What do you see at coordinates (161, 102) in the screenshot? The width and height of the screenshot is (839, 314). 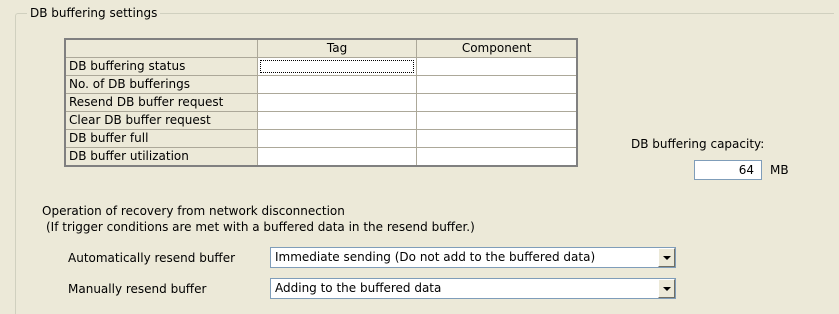 I see `row-label-resend-db-buffer-request: Resend DB buffer request` at bounding box center [161, 102].